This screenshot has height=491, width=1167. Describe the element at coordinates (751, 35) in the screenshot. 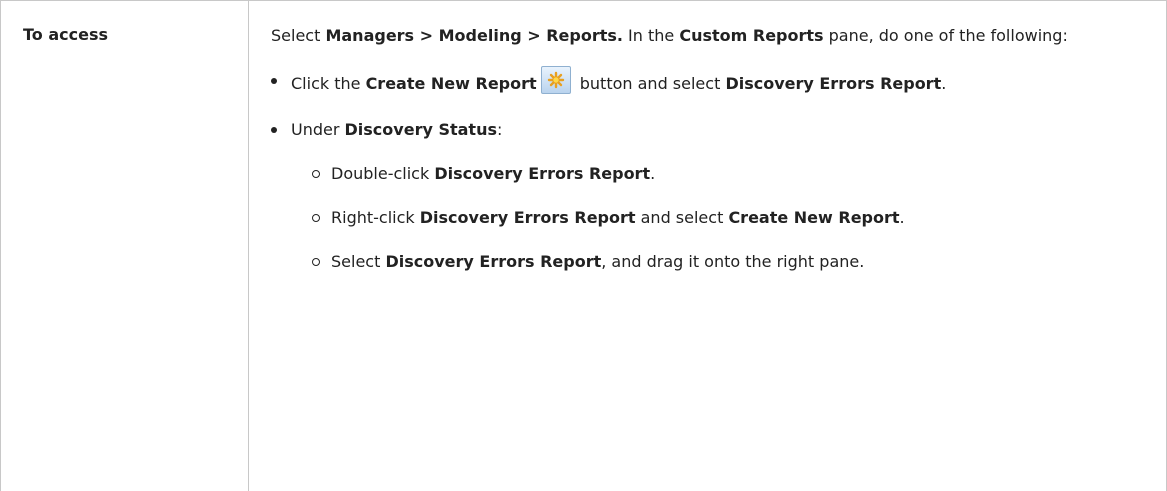

I see `pane-name: Custom Reports` at that location.